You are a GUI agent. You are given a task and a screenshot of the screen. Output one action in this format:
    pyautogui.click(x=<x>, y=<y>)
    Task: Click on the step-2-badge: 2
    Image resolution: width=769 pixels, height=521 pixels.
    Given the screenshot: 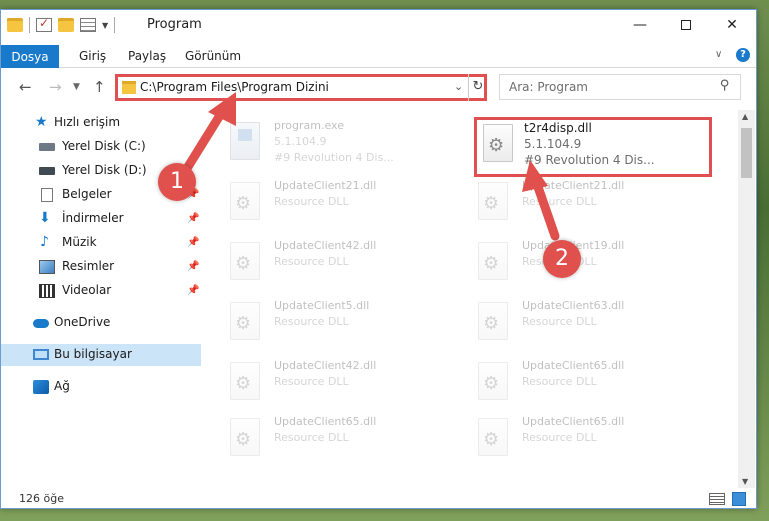 What is the action you would take?
    pyautogui.click(x=562, y=259)
    